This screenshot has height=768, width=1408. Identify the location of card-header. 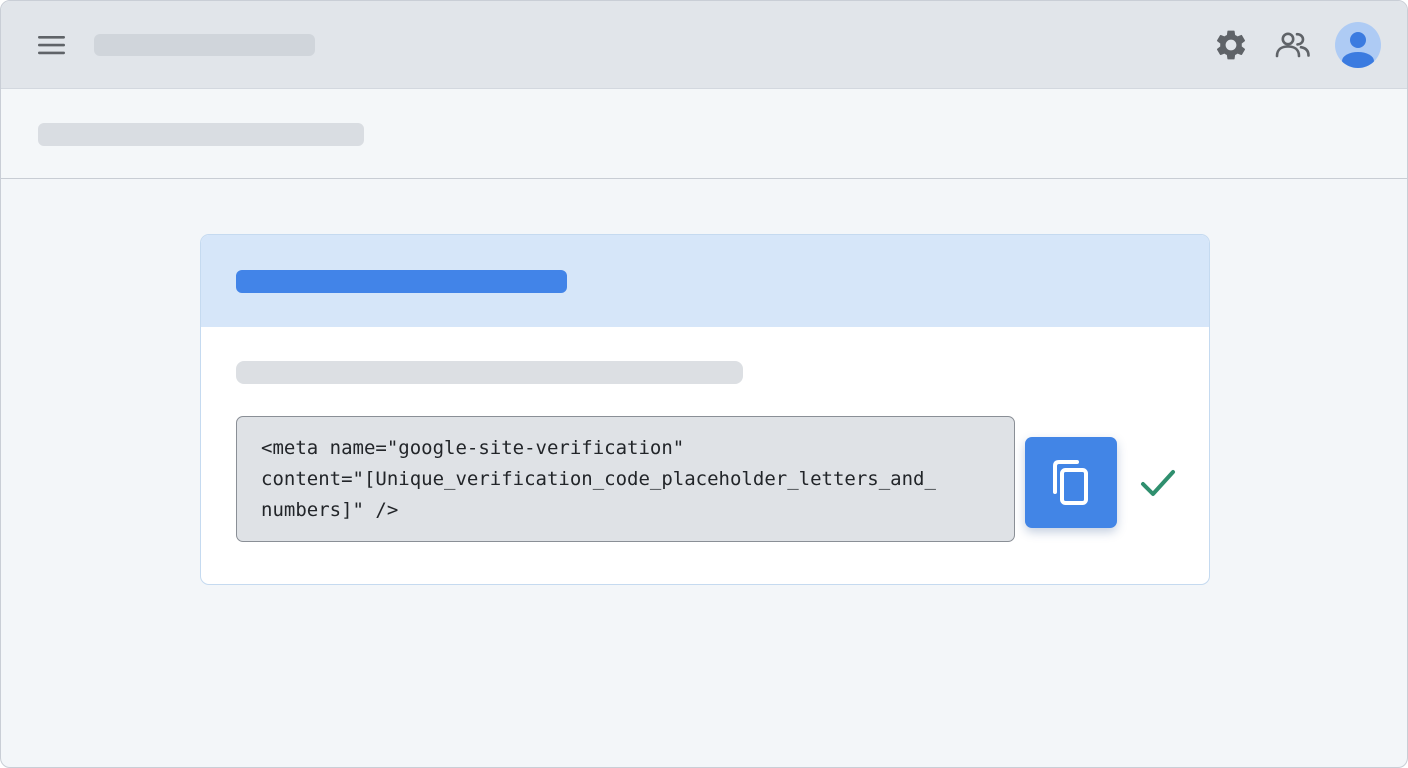
(705, 281).